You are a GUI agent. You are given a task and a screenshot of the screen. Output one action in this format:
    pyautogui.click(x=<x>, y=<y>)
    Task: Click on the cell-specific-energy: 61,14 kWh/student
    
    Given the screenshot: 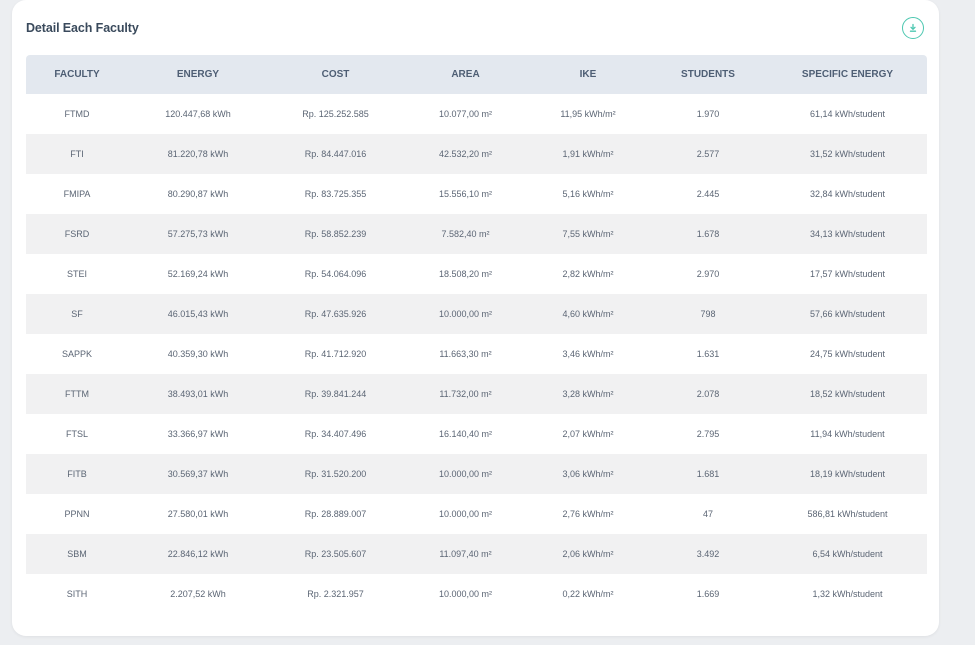 What is the action you would take?
    pyautogui.click(x=847, y=114)
    